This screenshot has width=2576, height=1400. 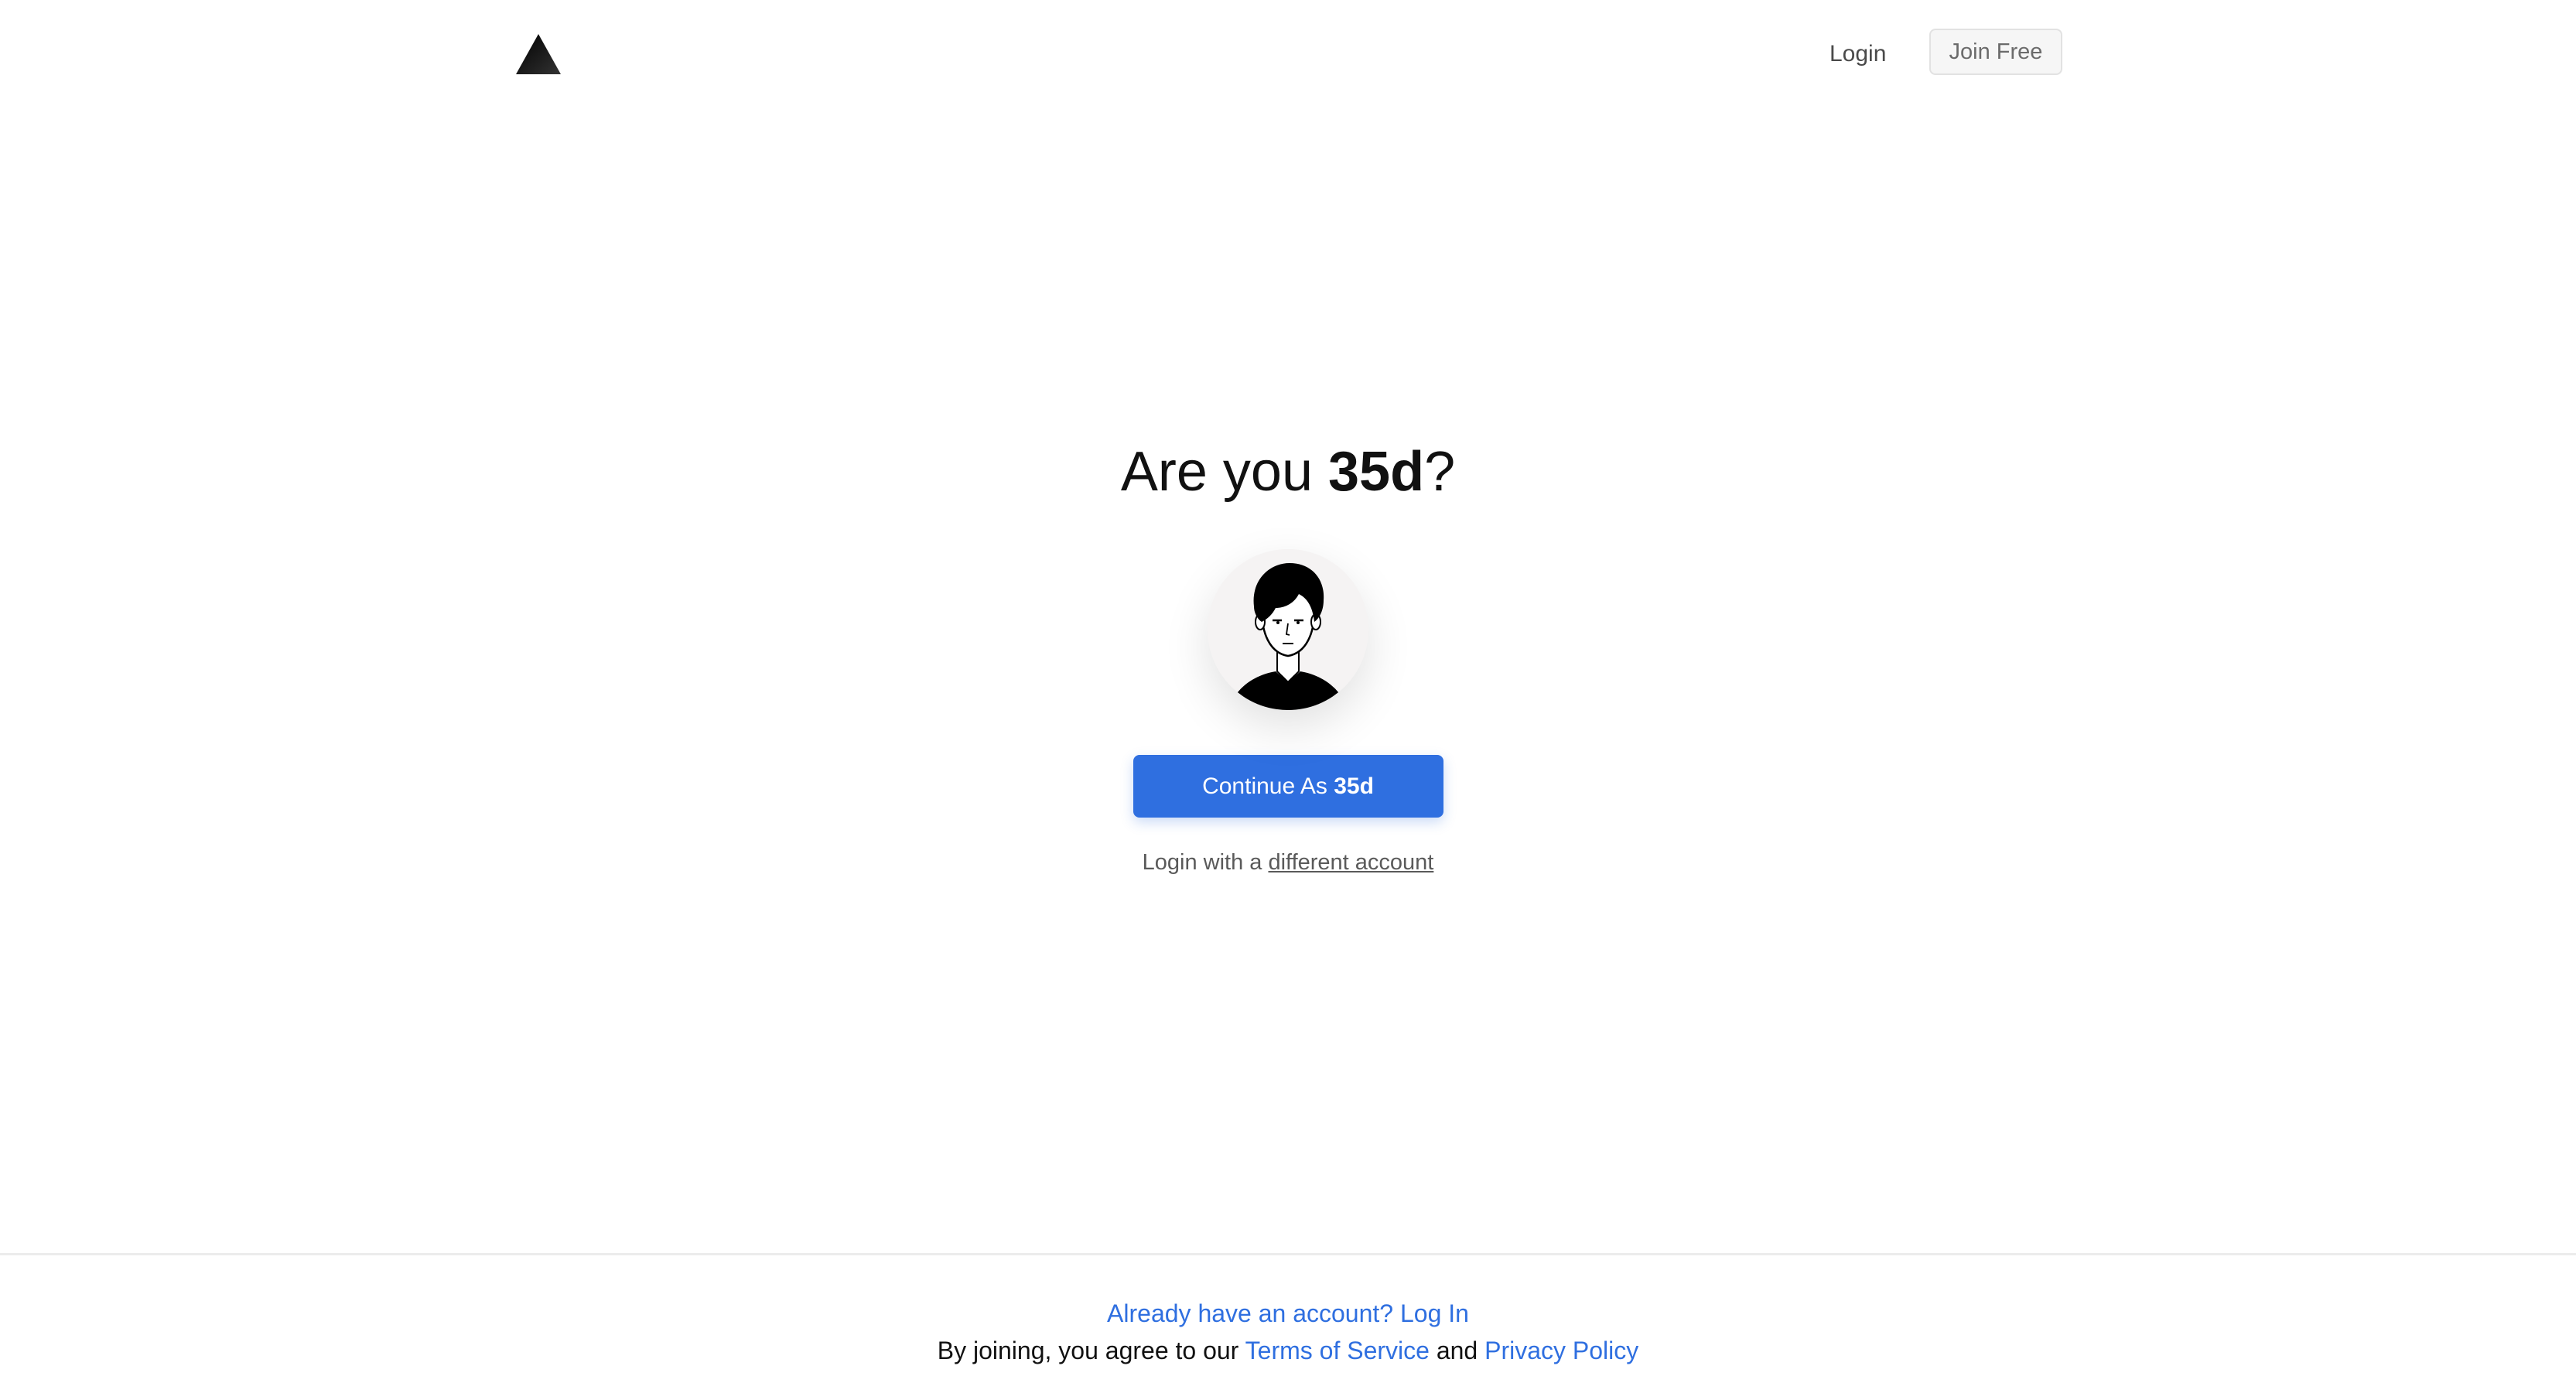 I want to click on header: Login Join Free, so click(x=1288, y=54).